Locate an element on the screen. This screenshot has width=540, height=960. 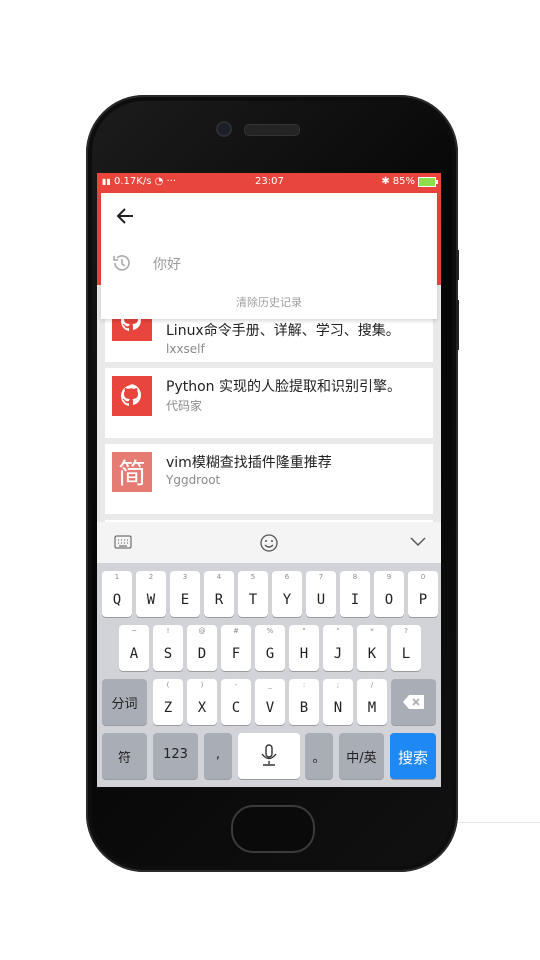
key-v: _ V is located at coordinates (270, 702).